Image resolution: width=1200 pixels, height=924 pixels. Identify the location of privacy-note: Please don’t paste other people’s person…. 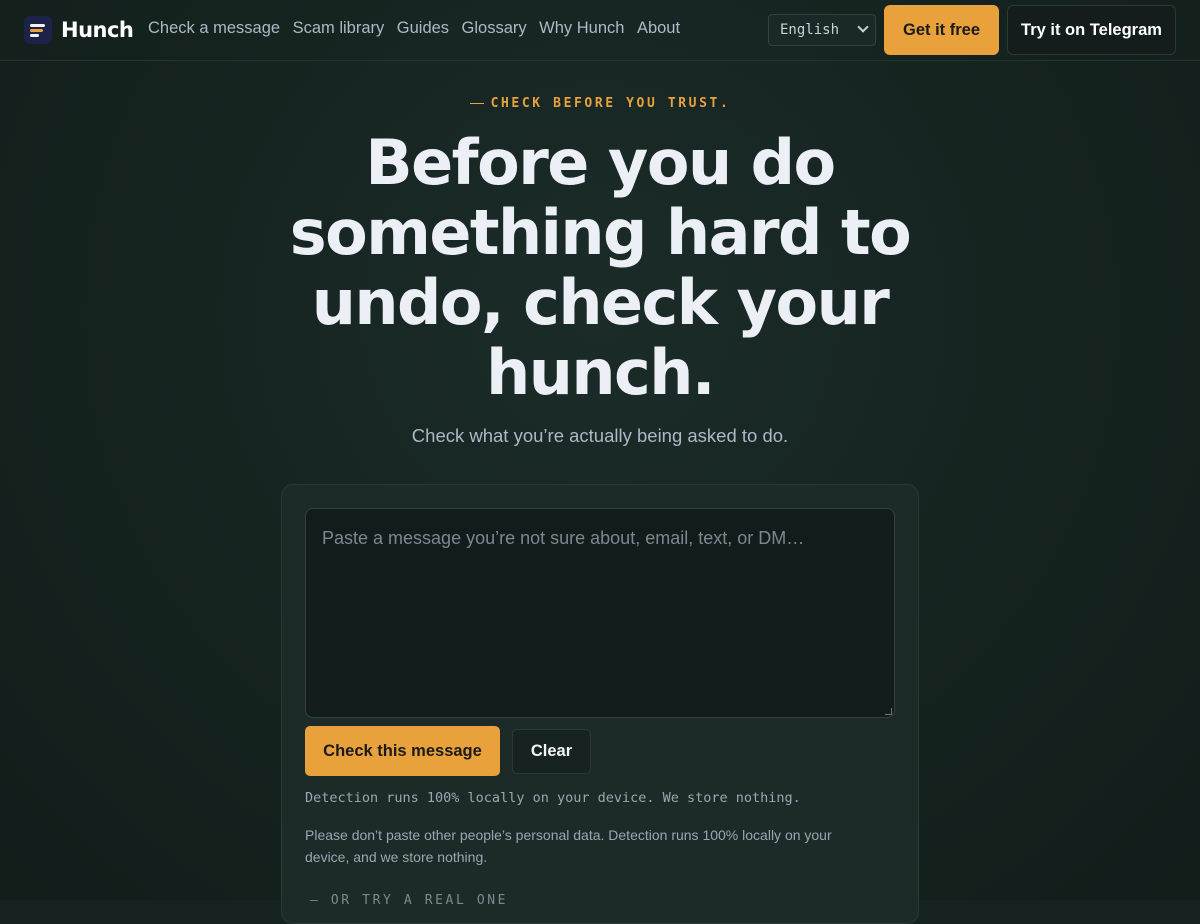
(568, 846).